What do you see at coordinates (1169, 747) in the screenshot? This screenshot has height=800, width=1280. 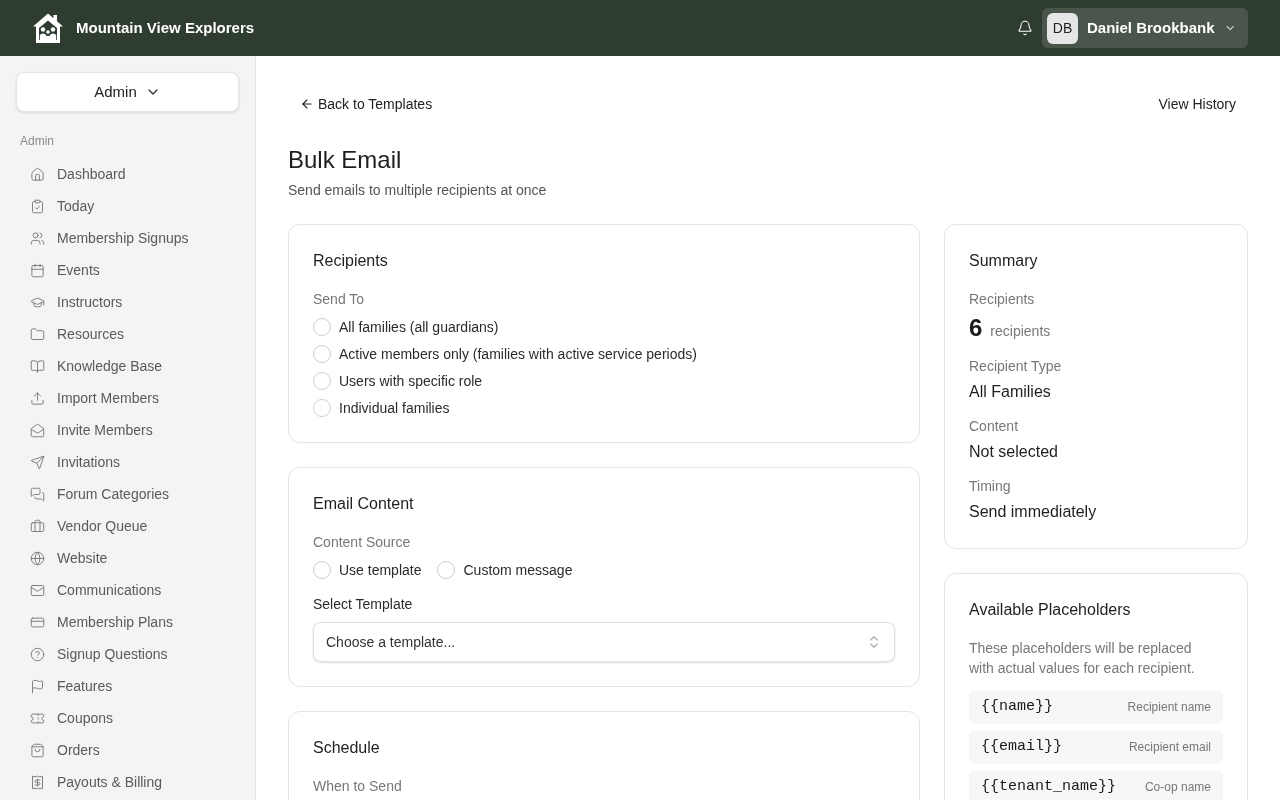 I see `placeholder-description: Recipient email` at bounding box center [1169, 747].